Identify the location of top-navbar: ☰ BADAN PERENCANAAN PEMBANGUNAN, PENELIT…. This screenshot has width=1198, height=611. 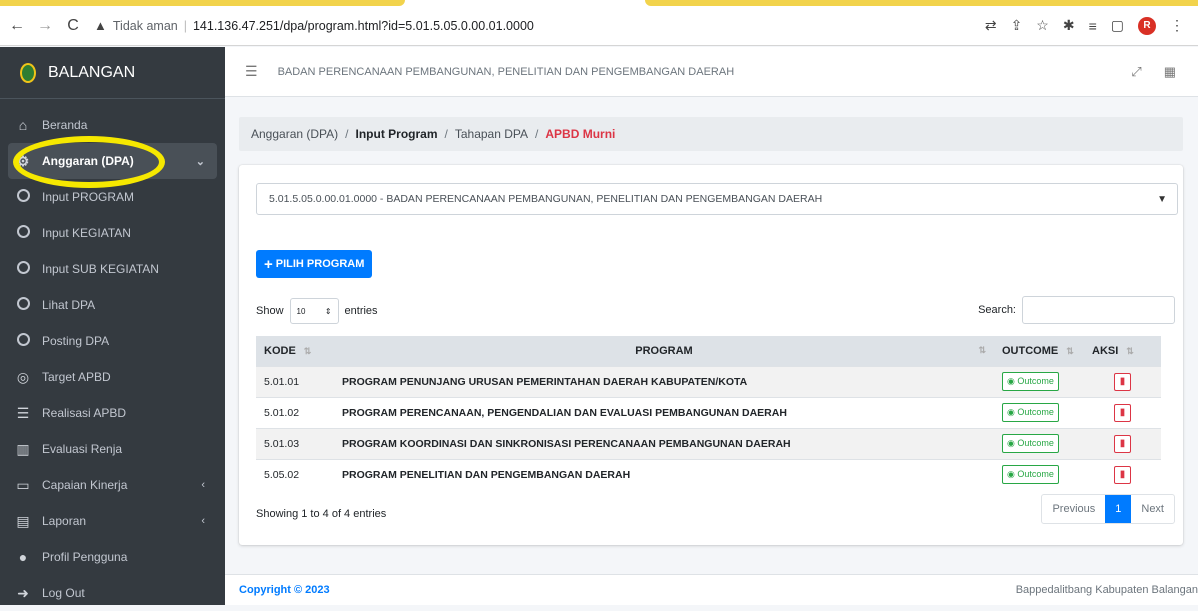
(711, 72).